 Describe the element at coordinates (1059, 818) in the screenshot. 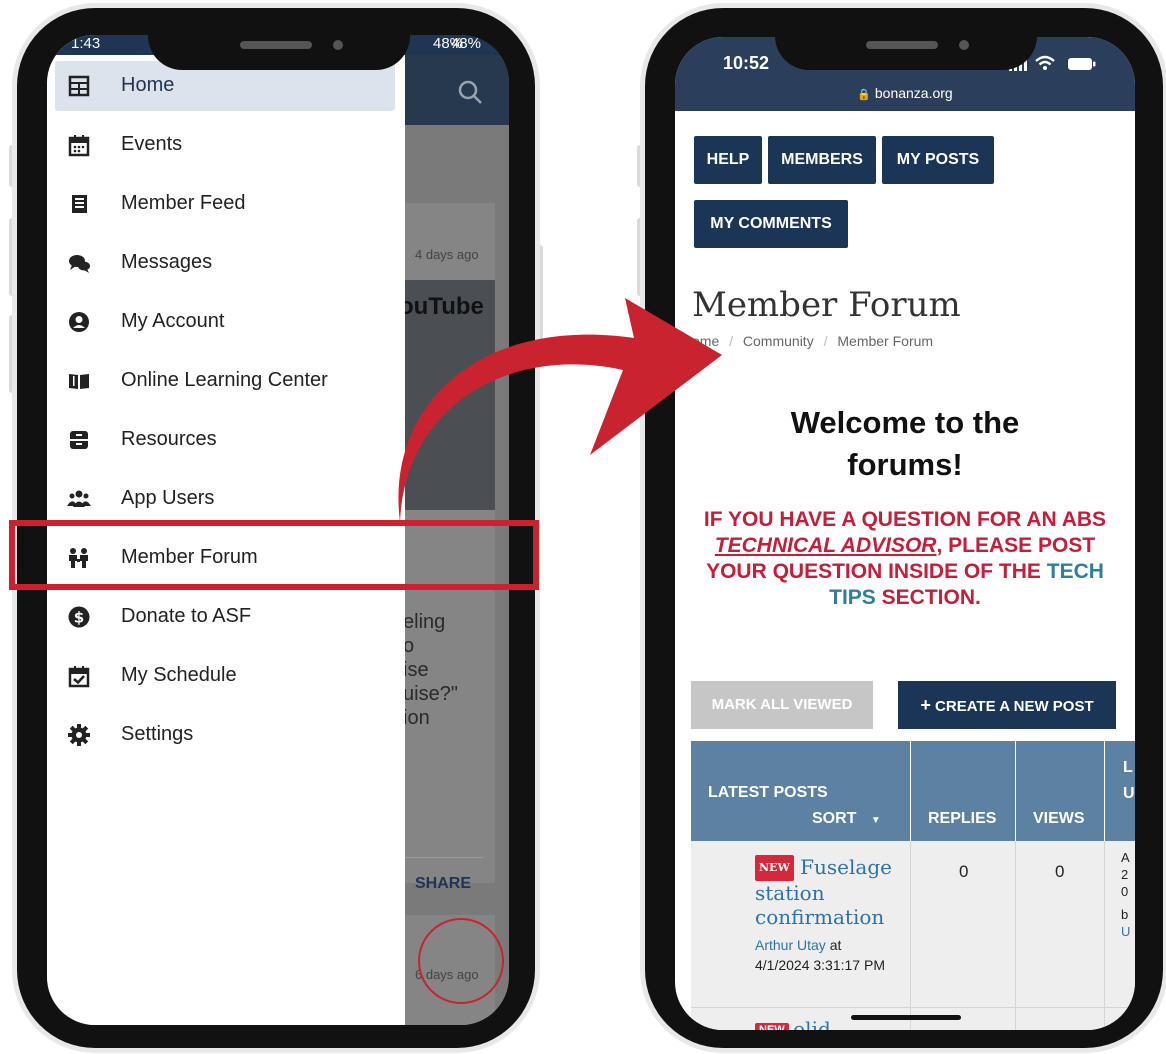

I see `col-views: VIEWS` at that location.